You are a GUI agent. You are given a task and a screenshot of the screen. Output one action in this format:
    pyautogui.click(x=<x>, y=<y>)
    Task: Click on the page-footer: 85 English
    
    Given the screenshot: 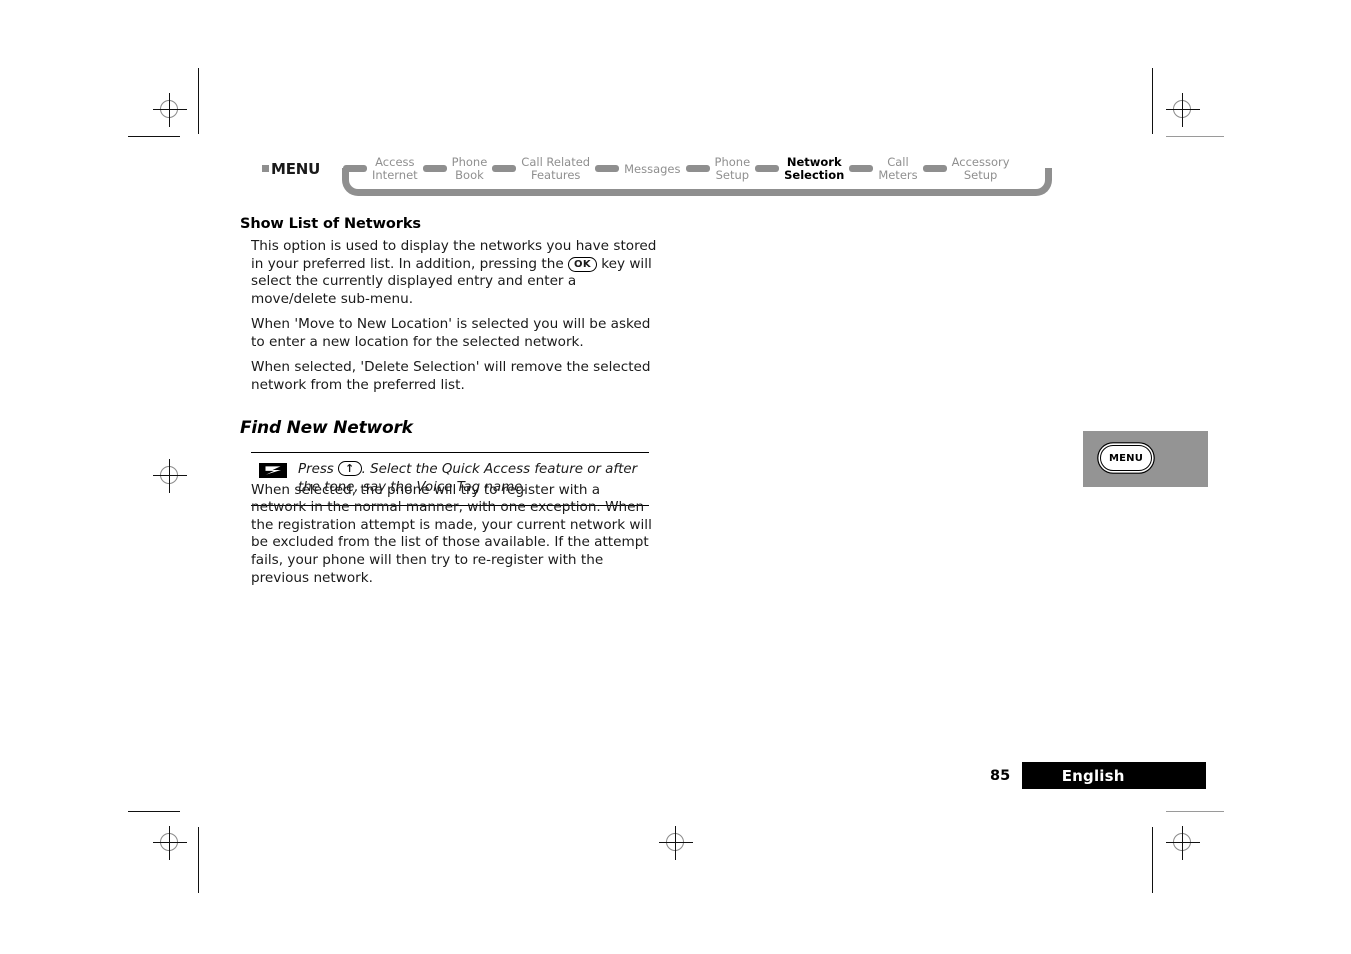 What is the action you would take?
    pyautogui.click(x=1098, y=775)
    